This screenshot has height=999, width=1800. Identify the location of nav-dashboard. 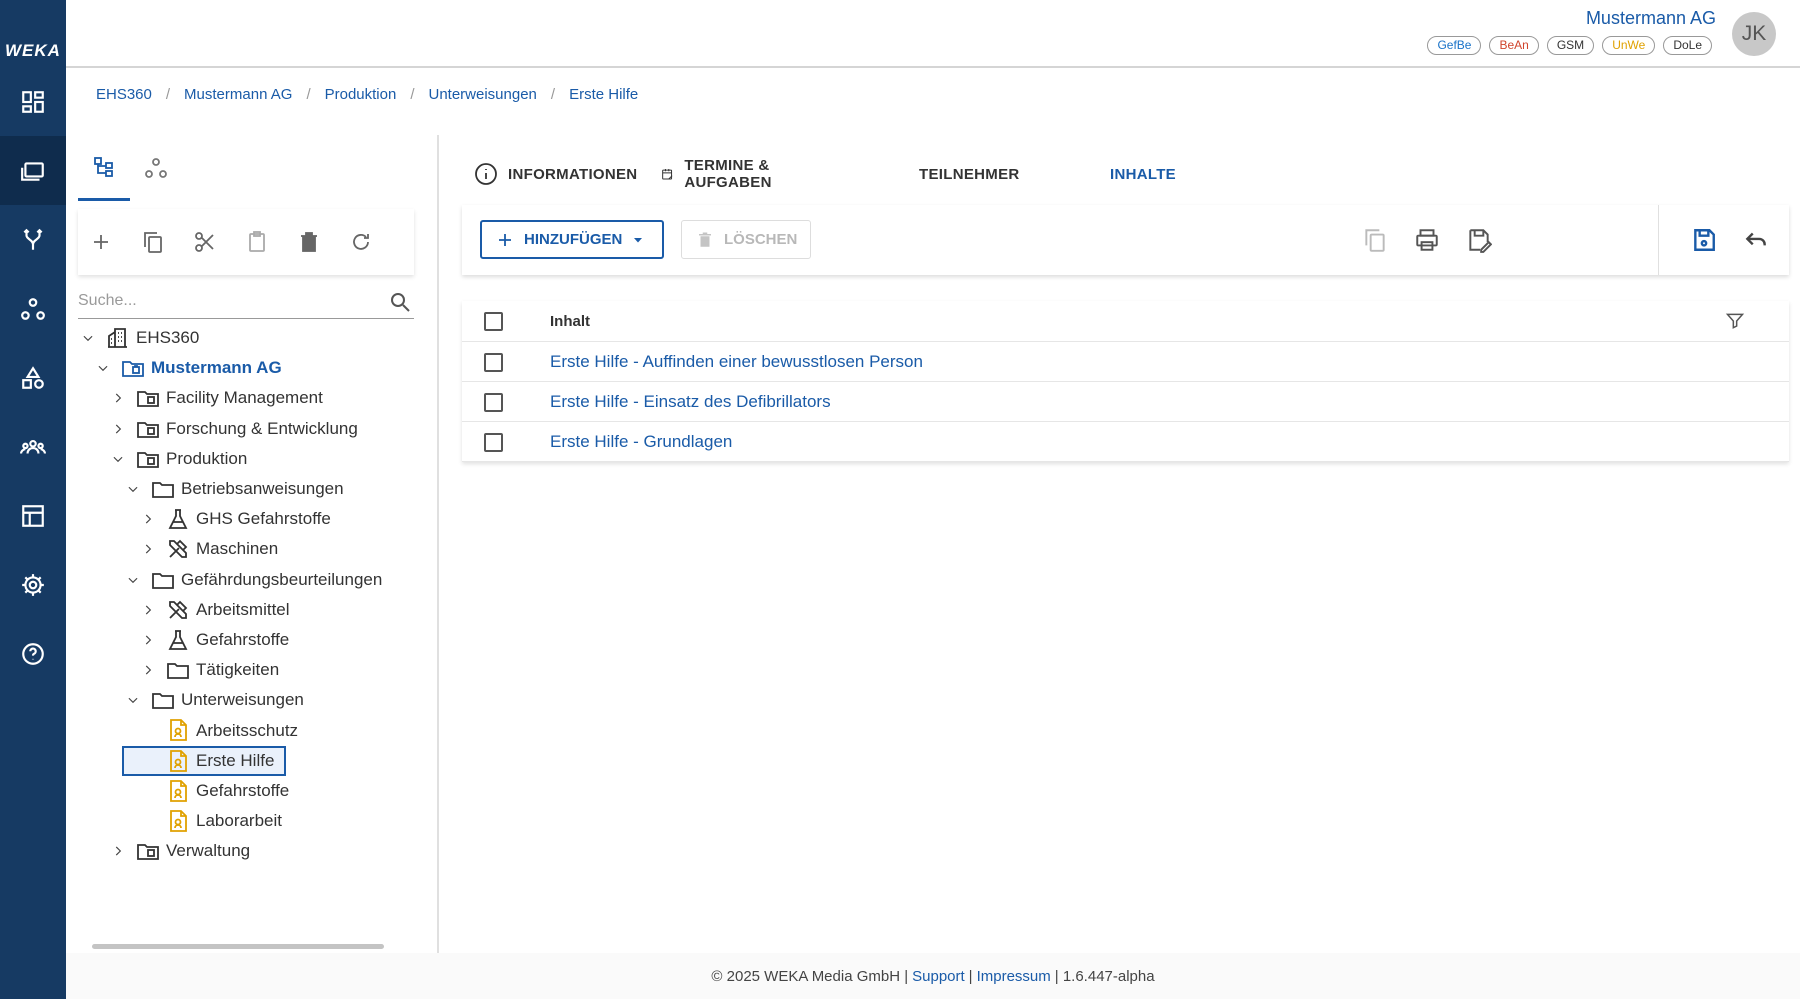
(33, 101).